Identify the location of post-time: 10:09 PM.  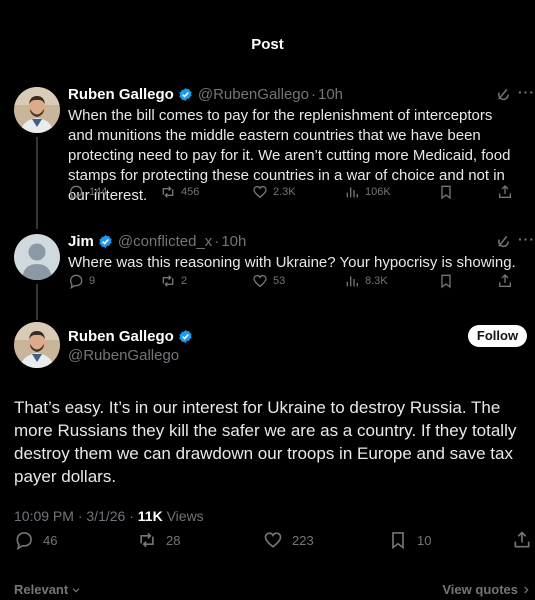
(44, 516).